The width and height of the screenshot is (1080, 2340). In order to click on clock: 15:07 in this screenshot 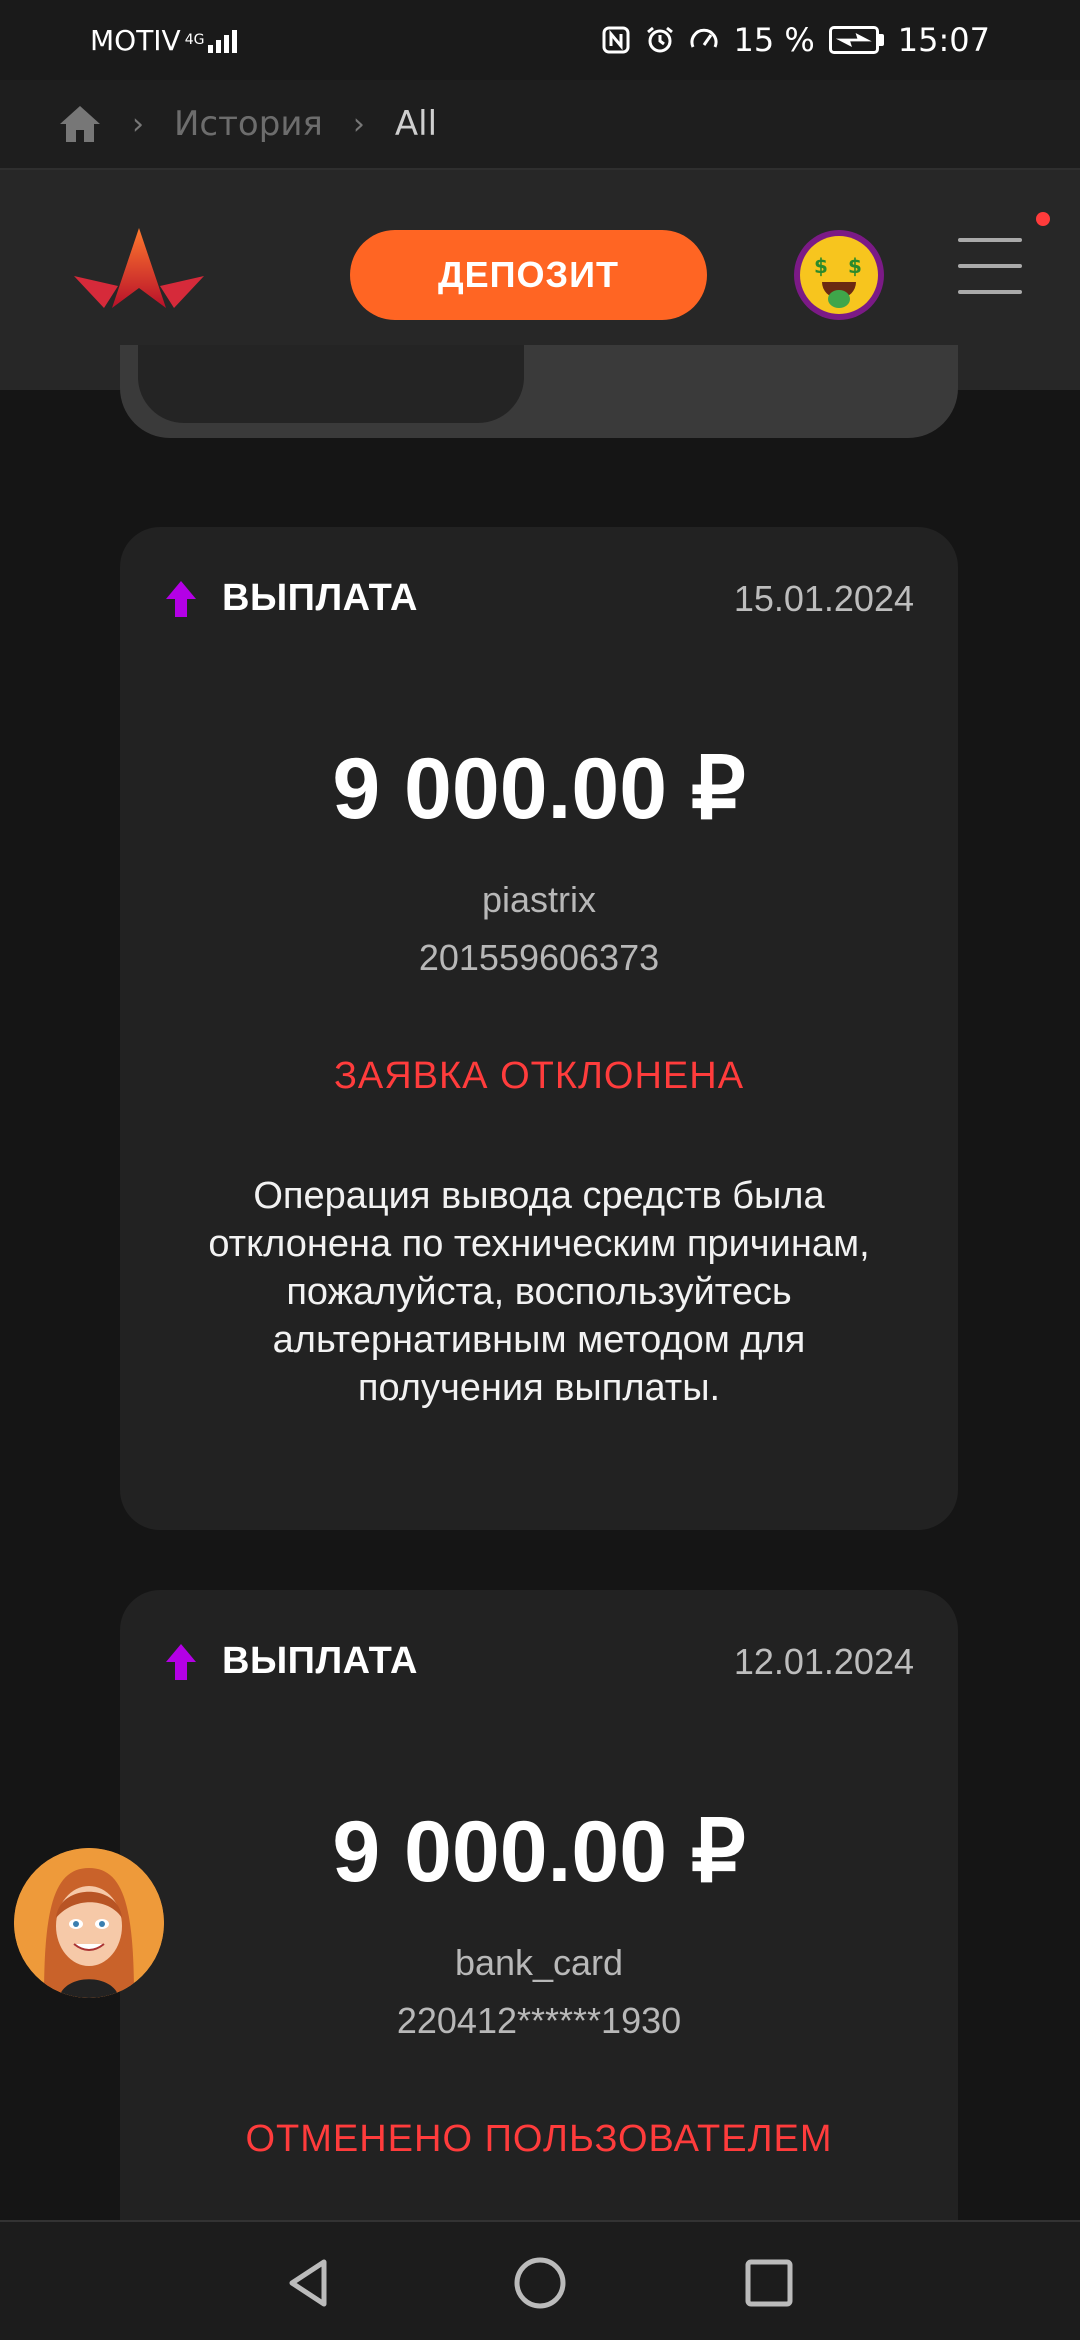, I will do `click(943, 40)`.